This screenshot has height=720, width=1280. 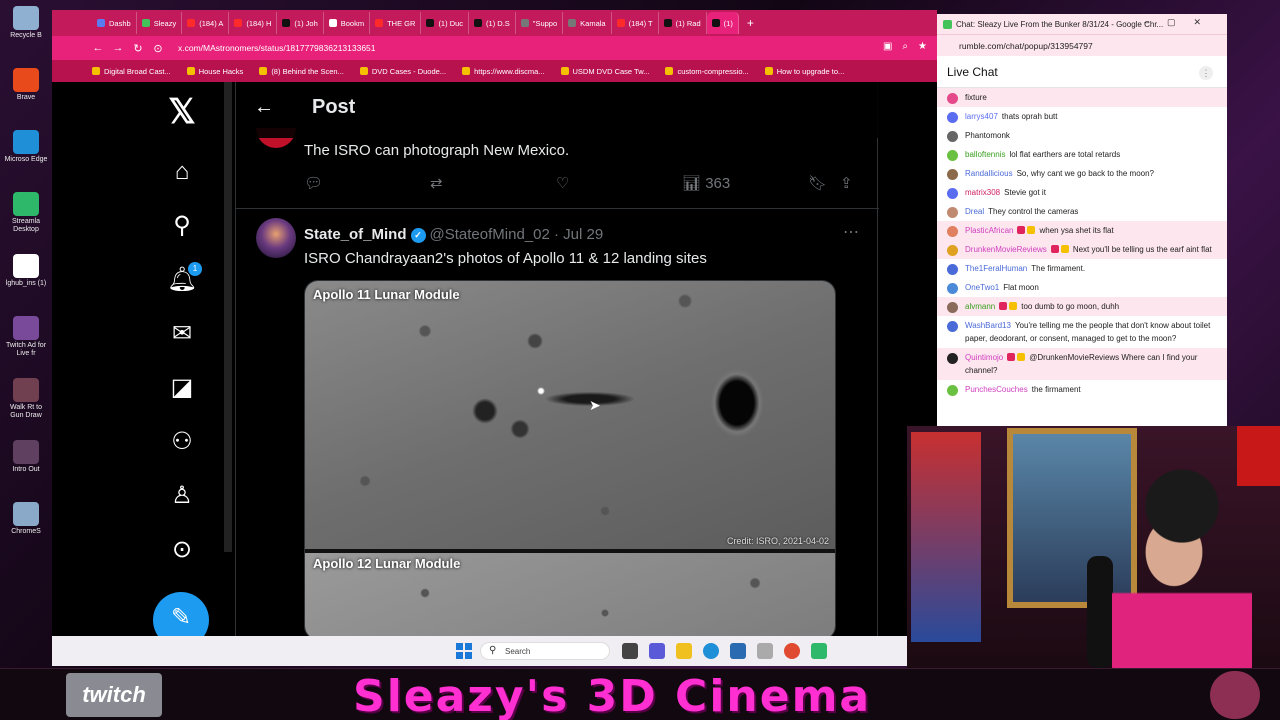 I want to click on back-icon: ←, so click(x=98, y=48).